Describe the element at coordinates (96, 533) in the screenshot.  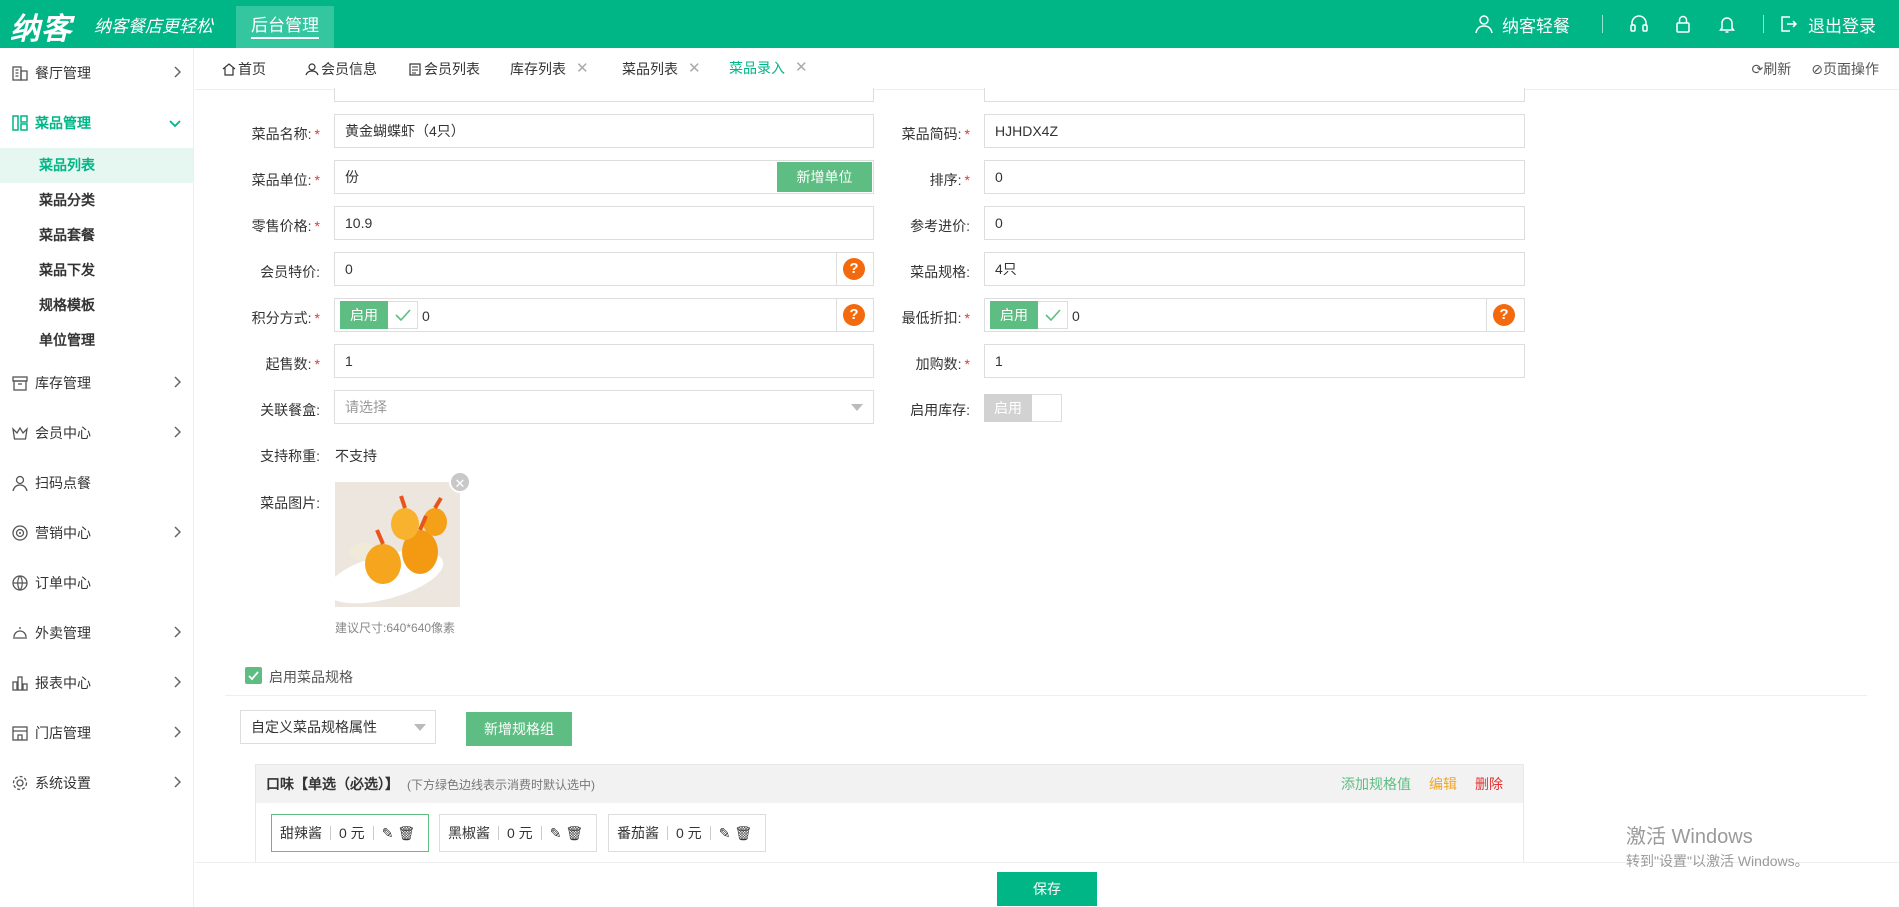
I see `sidebar-item-marketing: 营销中心` at that location.